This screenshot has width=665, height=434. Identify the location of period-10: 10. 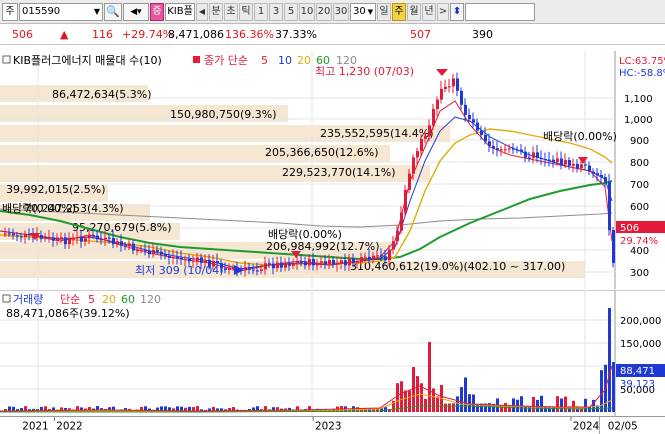
(307, 11).